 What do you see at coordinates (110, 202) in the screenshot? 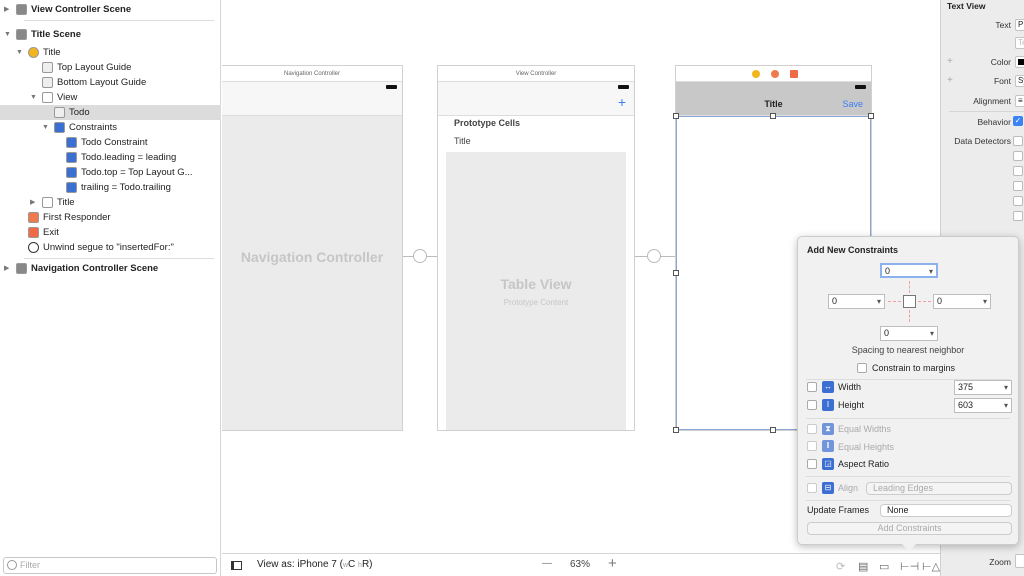
I see `outline-item: ▶ Title` at bounding box center [110, 202].